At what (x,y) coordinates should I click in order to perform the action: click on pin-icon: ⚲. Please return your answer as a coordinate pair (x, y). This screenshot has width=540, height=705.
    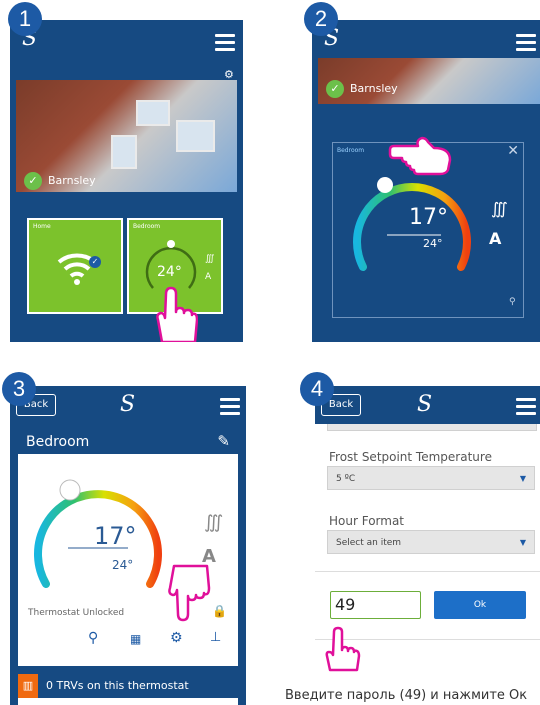
    Looking at the image, I should click on (512, 302).